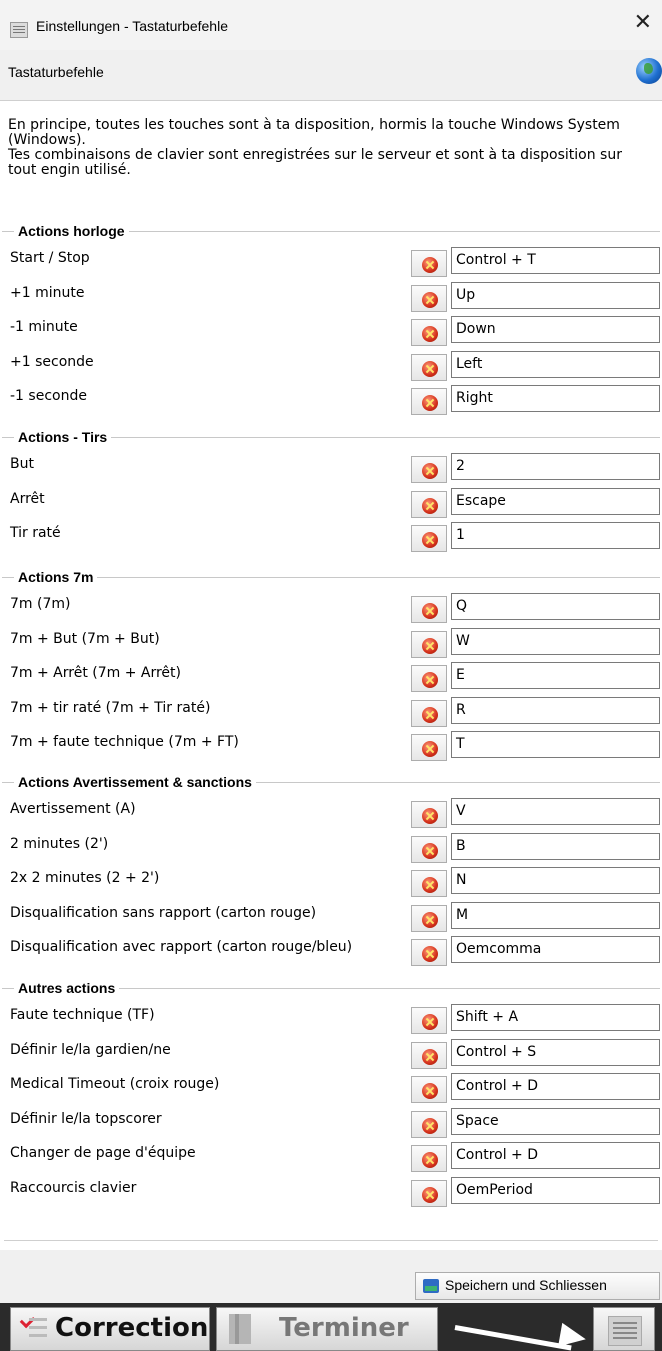 The width and height of the screenshot is (662, 1351). What do you see at coordinates (71, 231) in the screenshot?
I see `group-title: Actions horloge` at bounding box center [71, 231].